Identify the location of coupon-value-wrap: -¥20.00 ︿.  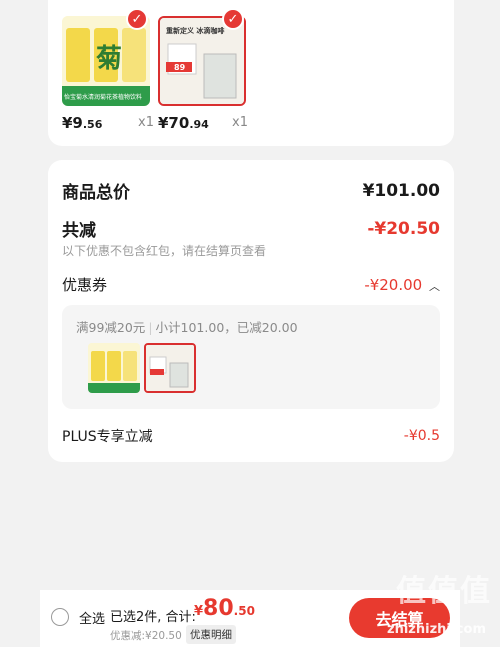
(402, 285).